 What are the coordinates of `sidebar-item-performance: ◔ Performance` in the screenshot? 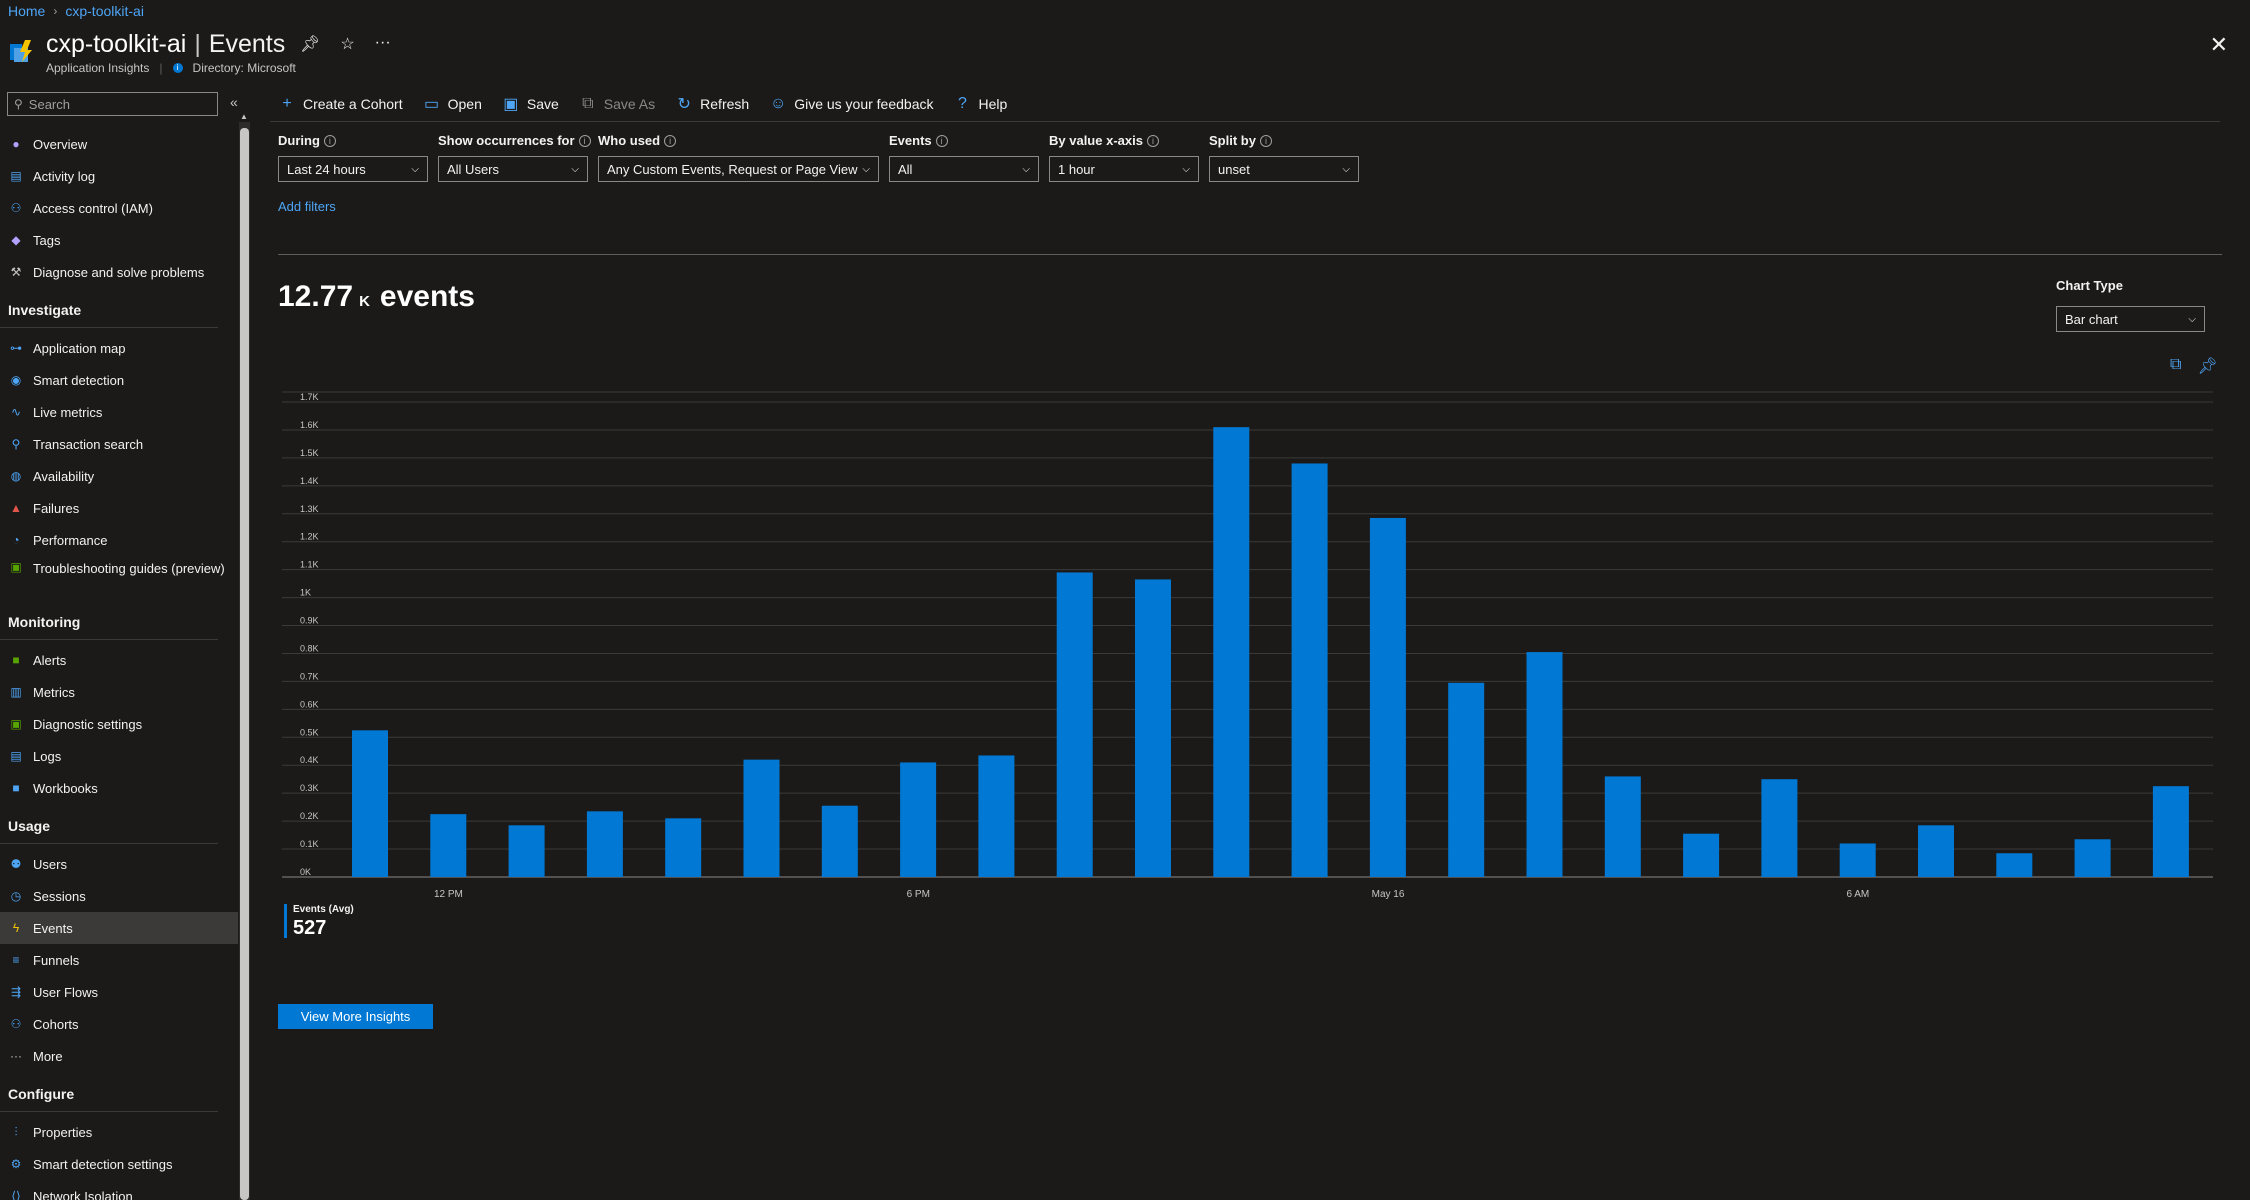 It's located at (119, 540).